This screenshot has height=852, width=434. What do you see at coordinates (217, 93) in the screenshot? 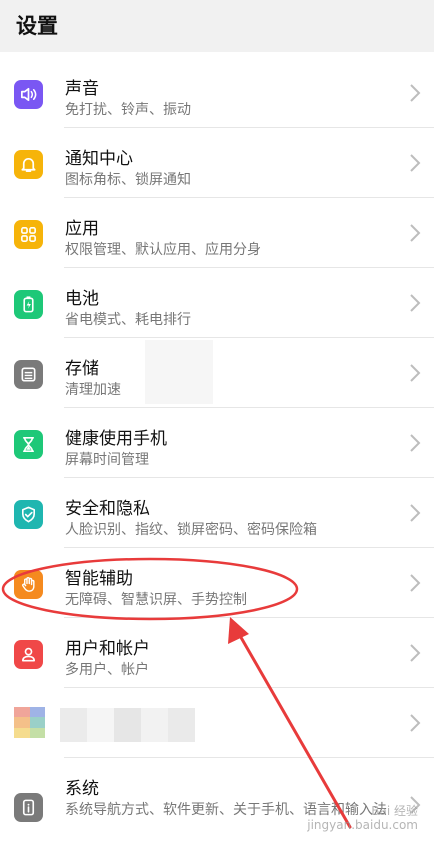
I see `settings-item-sound: 声音 免打扰、铃声、振动` at bounding box center [217, 93].